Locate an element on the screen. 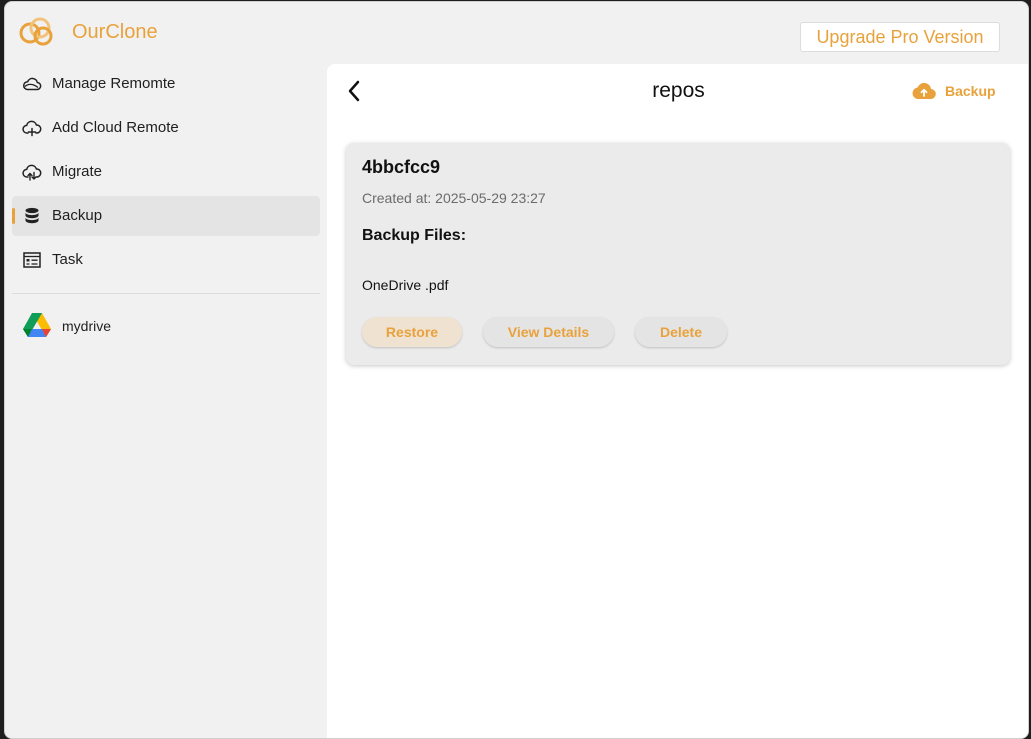  google-drive-icon is located at coordinates (37, 325).